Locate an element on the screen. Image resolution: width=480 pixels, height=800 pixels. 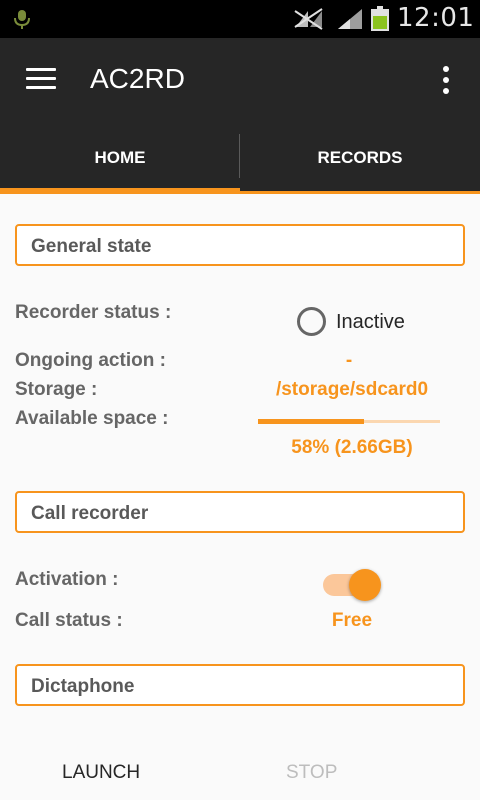
tab-home: HOME is located at coordinates (120, 158).